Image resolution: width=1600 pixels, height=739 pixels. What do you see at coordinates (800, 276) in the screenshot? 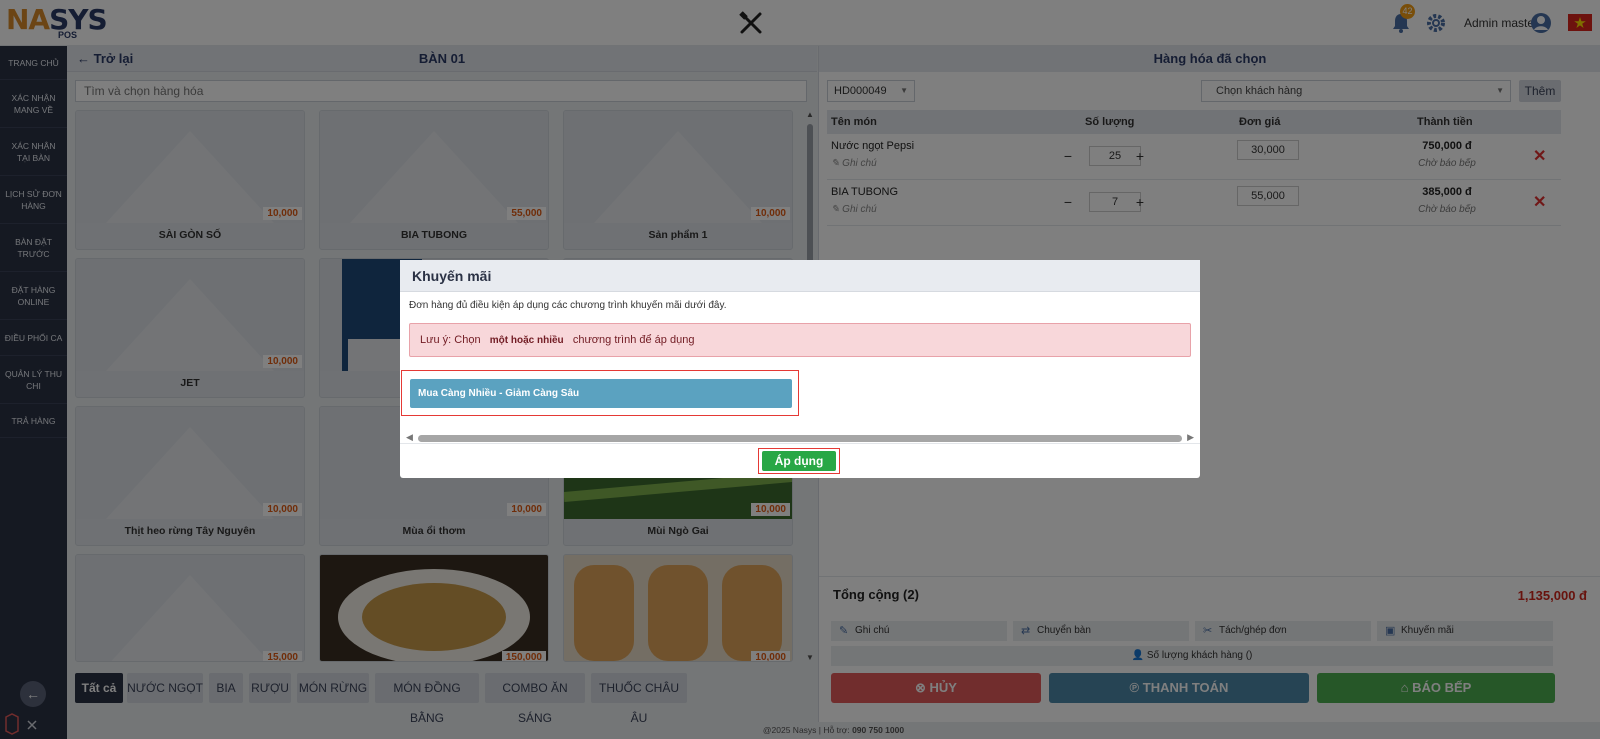
I see `modal-header: Khuyến mãi` at bounding box center [800, 276].